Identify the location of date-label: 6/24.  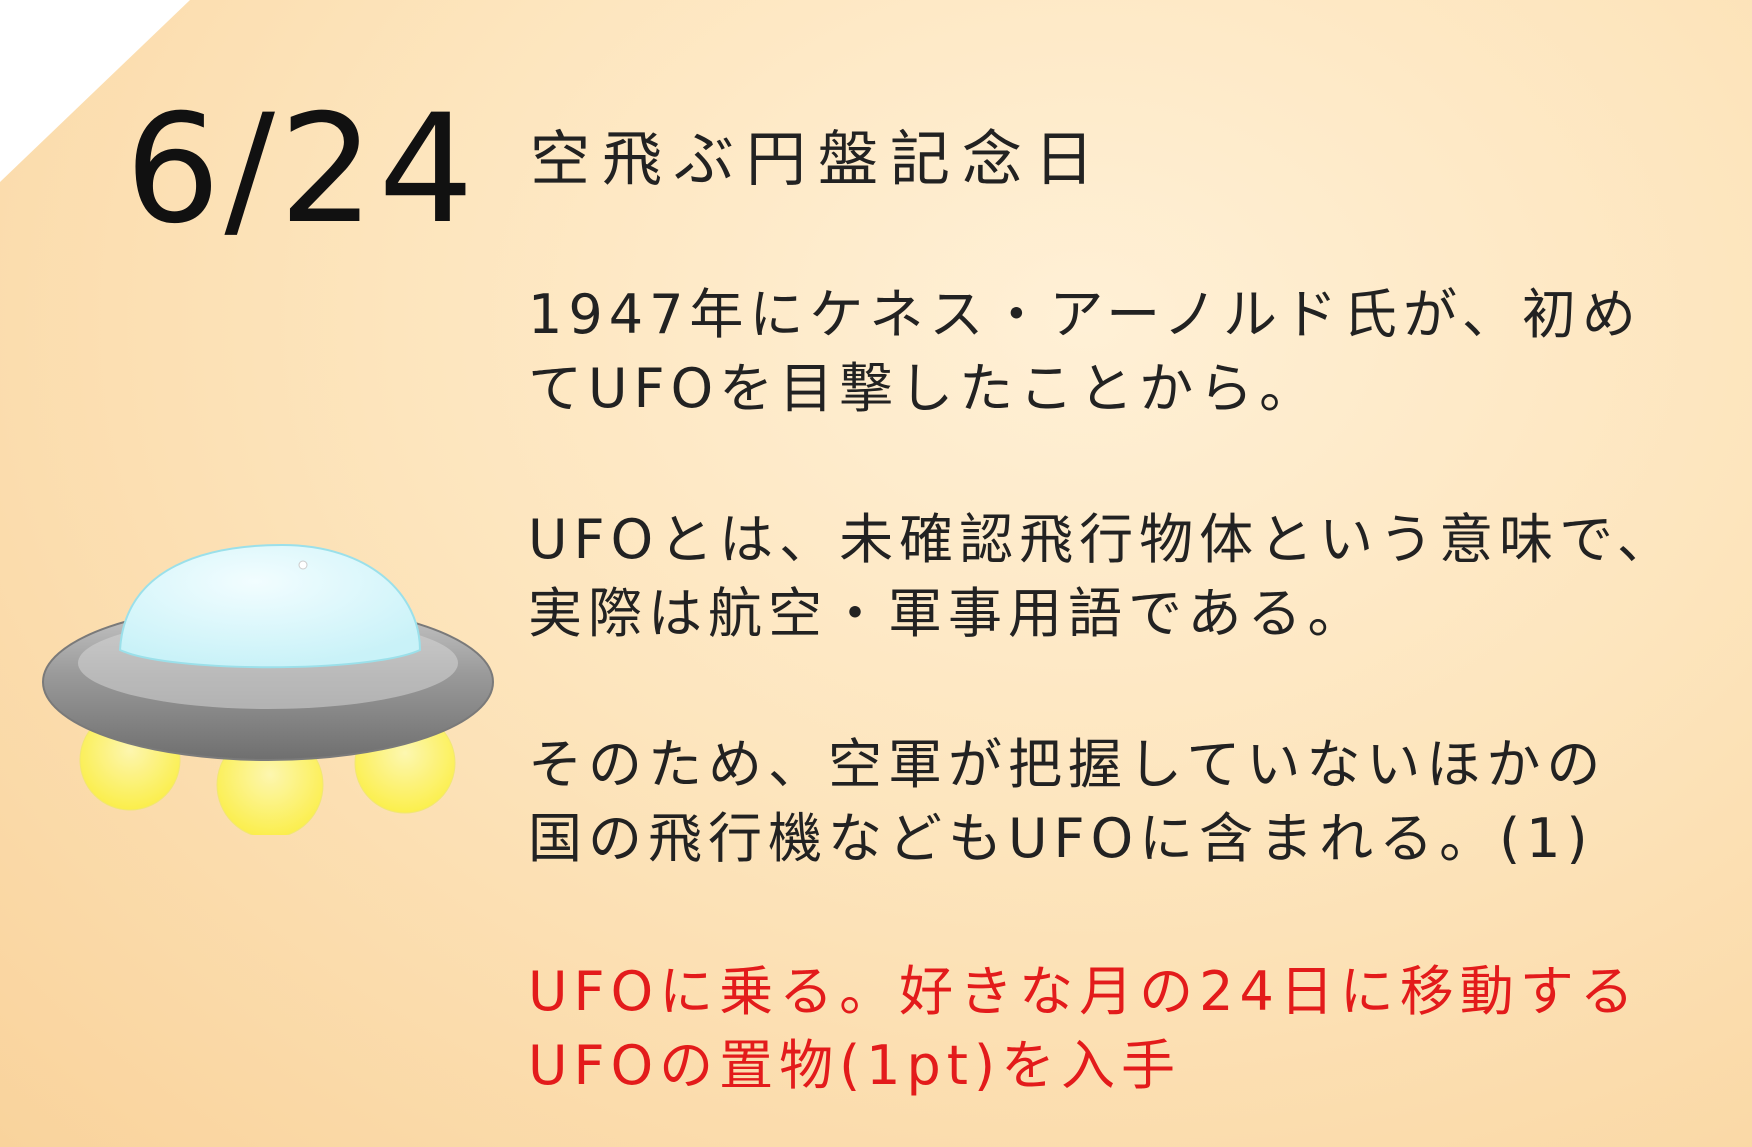
(301, 170).